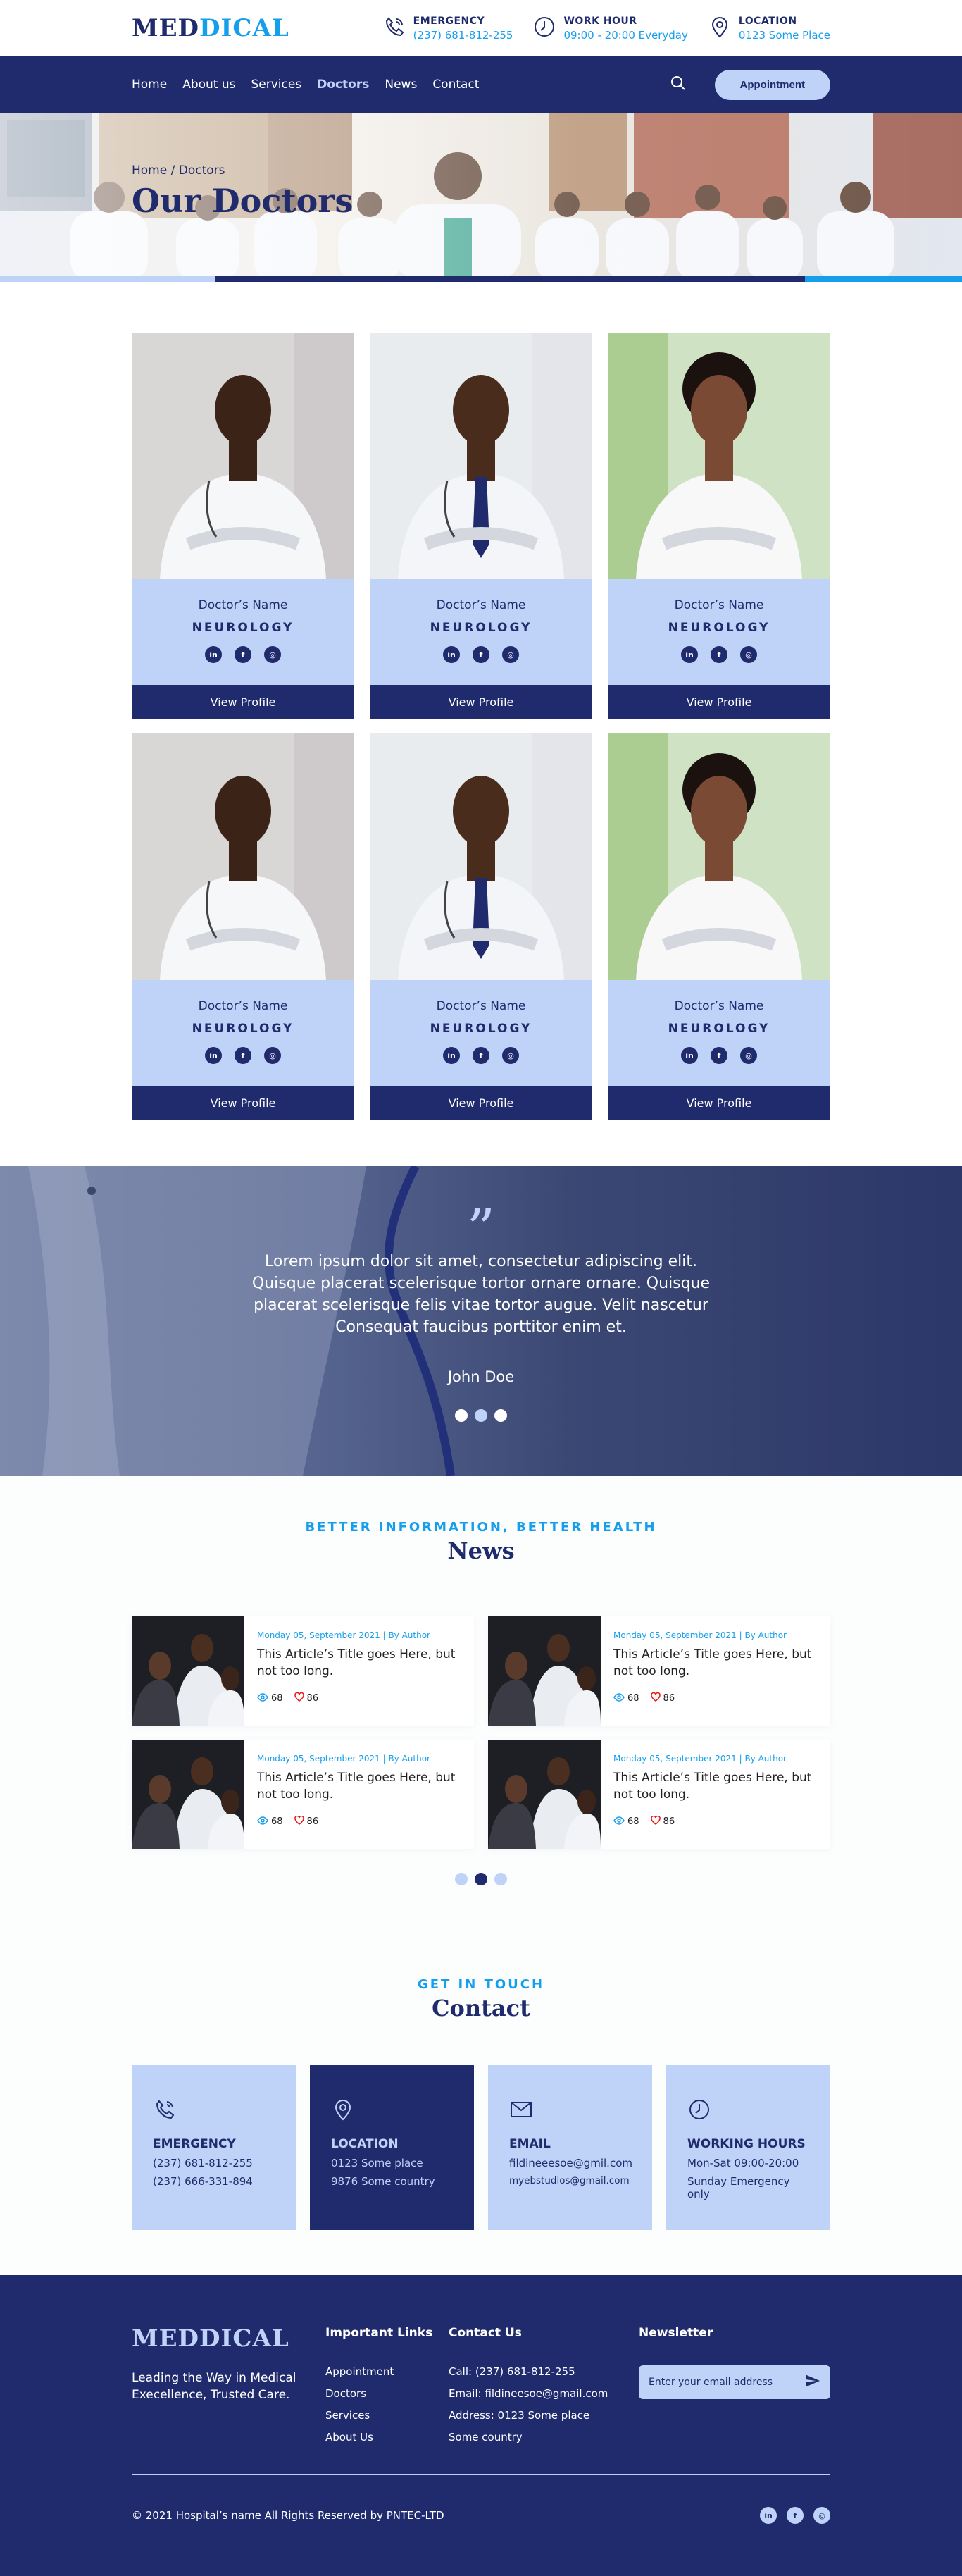  What do you see at coordinates (519, 2415) in the screenshot?
I see `footer-address: Address: 0123 Some place` at bounding box center [519, 2415].